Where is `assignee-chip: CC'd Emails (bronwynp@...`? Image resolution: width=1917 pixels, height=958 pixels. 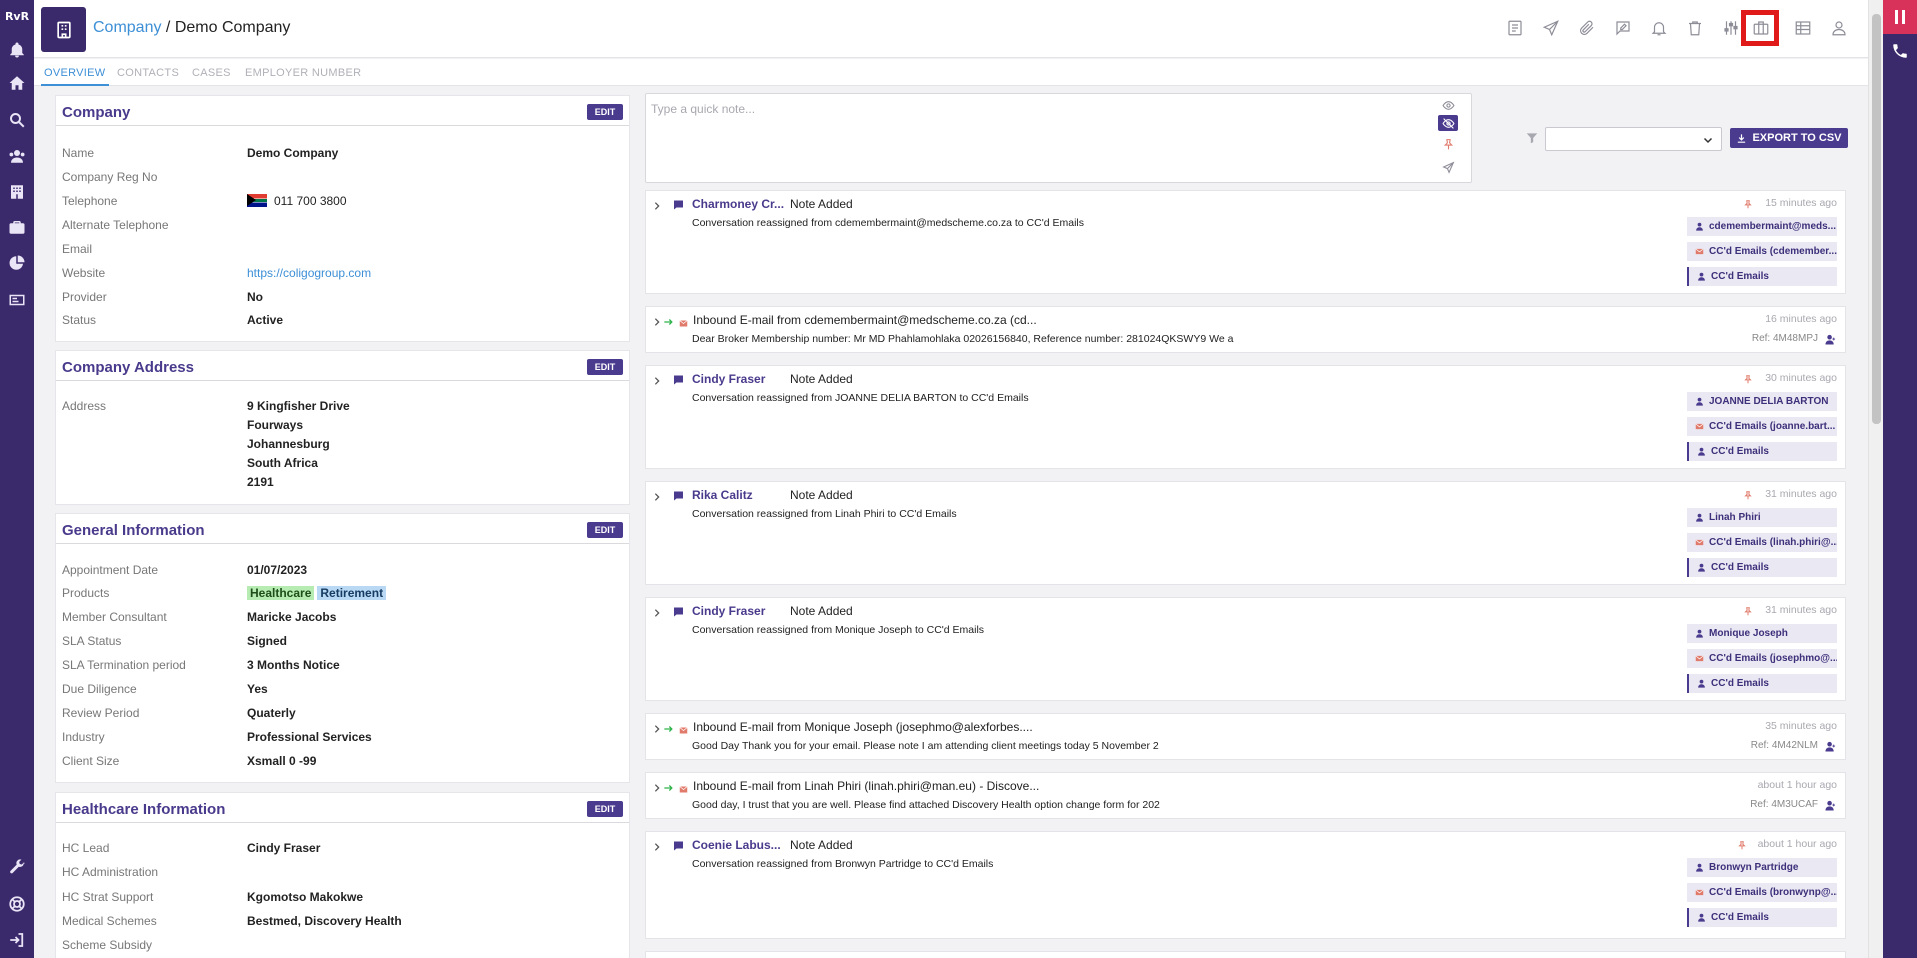
assignee-chip: CC'd Emails (bronwynp@... is located at coordinates (1762, 892).